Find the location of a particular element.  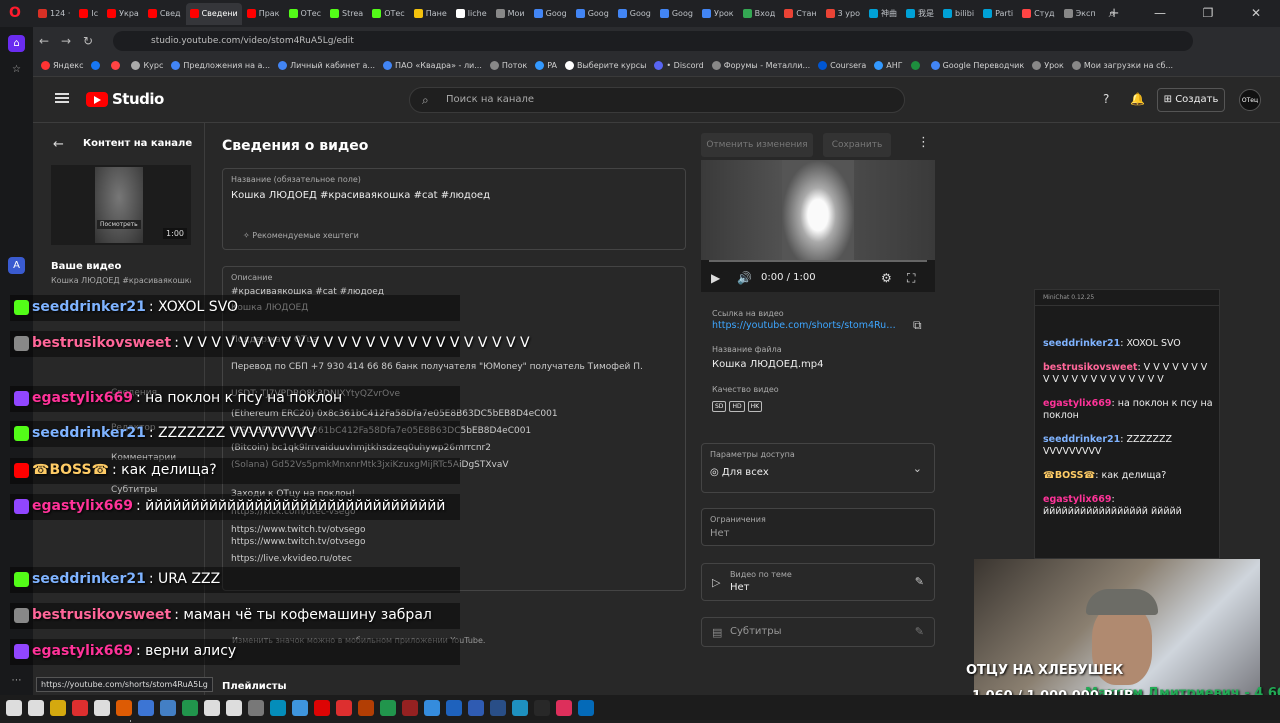

browser-tab: Стан is located at coordinates (800, 14).